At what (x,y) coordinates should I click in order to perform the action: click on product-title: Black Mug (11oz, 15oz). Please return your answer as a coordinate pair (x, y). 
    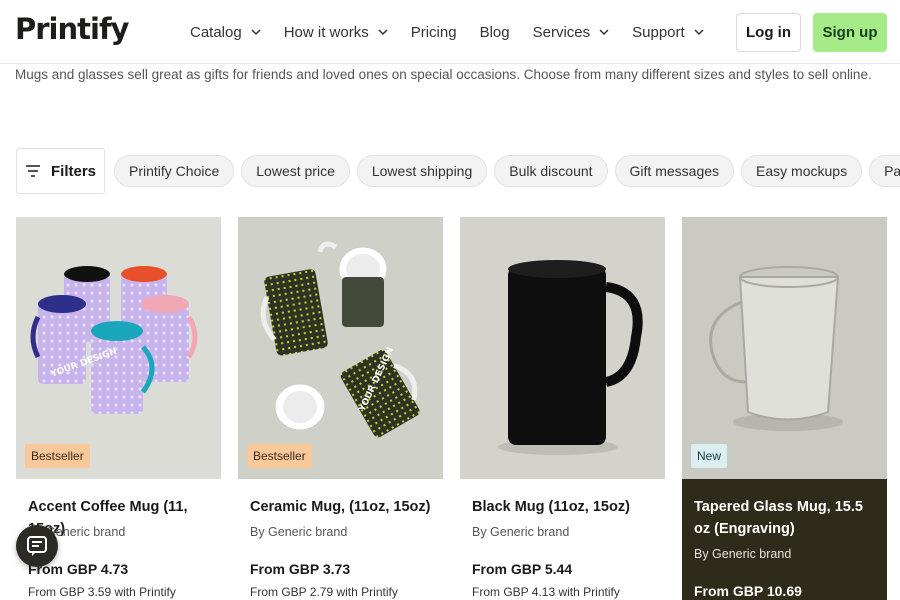
    Looking at the image, I should click on (564, 507).